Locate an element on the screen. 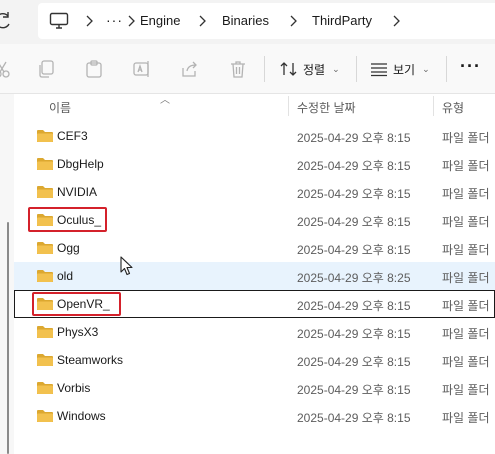  cut-icon is located at coordinates (6, 69).